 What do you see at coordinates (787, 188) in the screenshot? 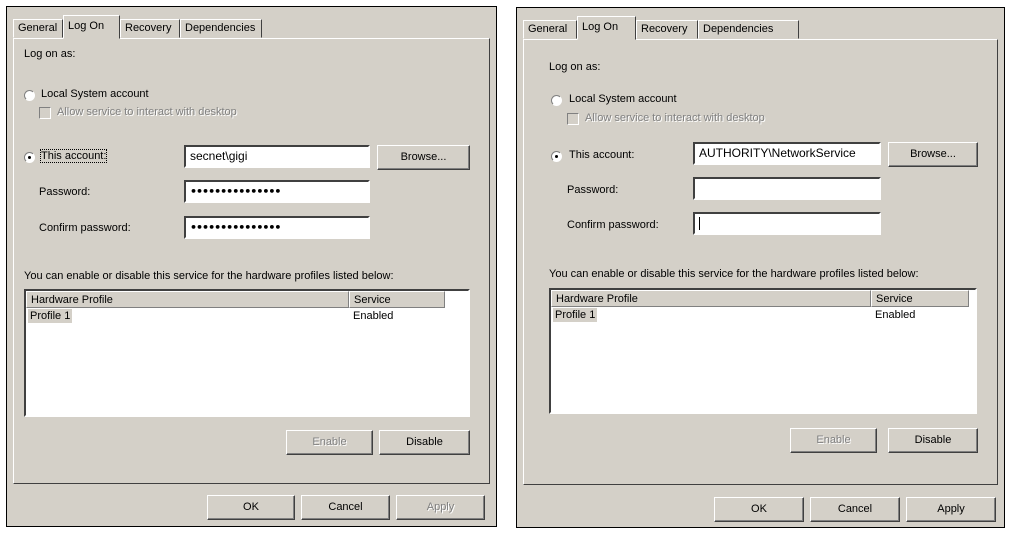
I see `password-input` at bounding box center [787, 188].